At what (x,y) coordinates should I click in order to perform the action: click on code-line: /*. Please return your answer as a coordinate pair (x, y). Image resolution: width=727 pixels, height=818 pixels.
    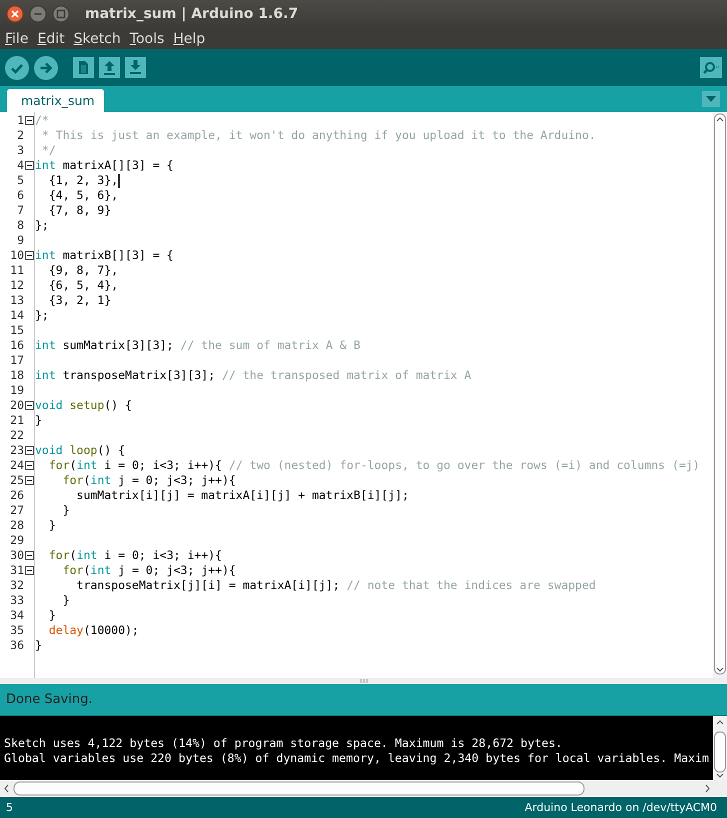
    Looking at the image, I should click on (42, 120).